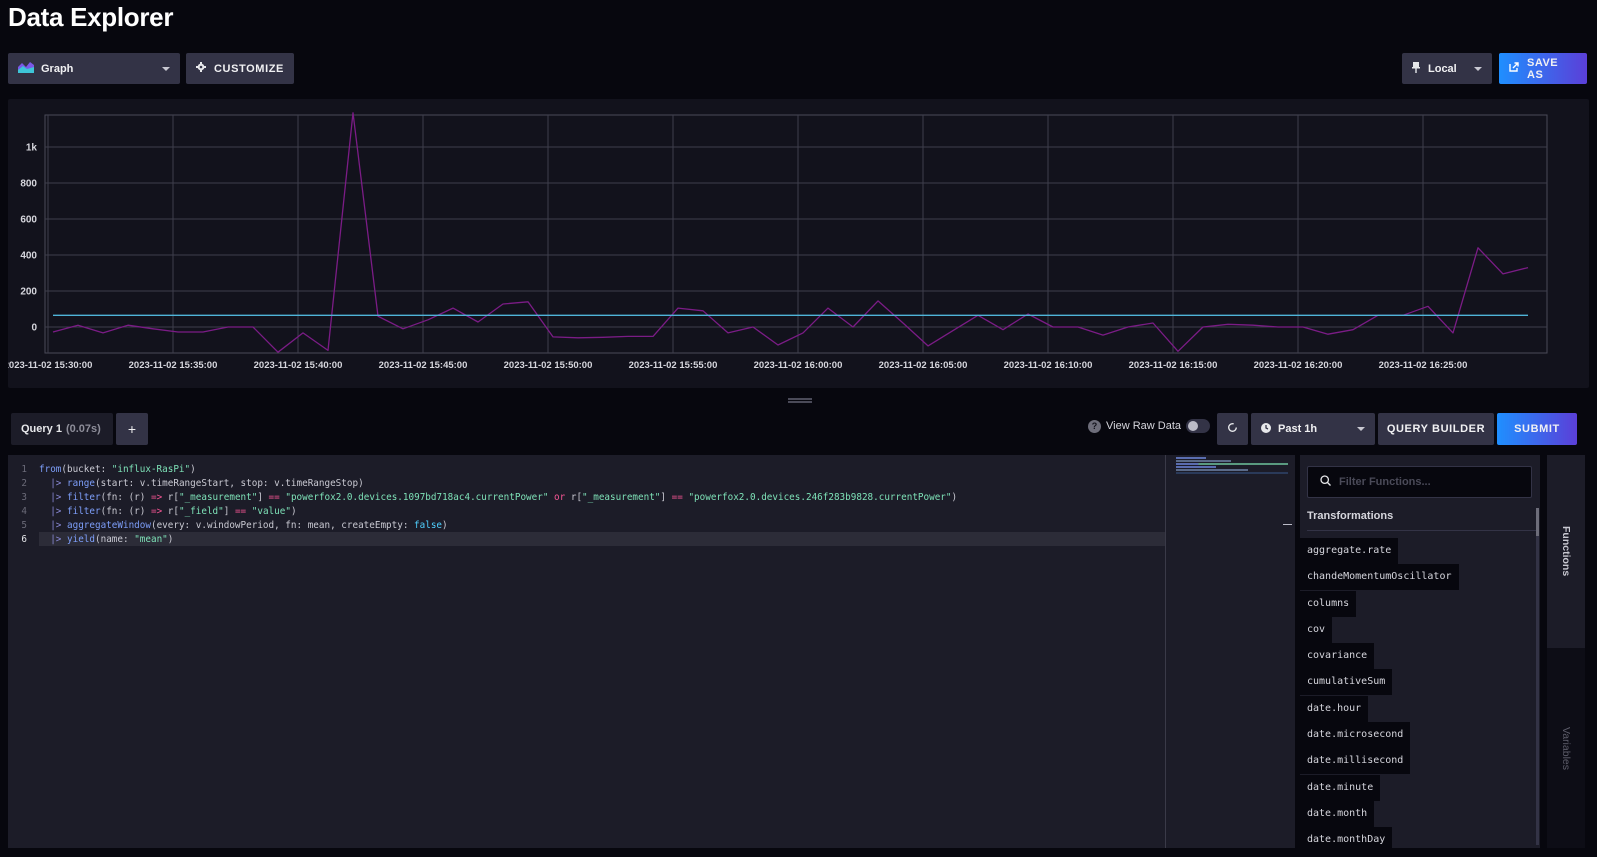  Describe the element at coordinates (298, 365) in the screenshot. I see `x-tick-label: 2023-11-02 15:40:00` at that location.